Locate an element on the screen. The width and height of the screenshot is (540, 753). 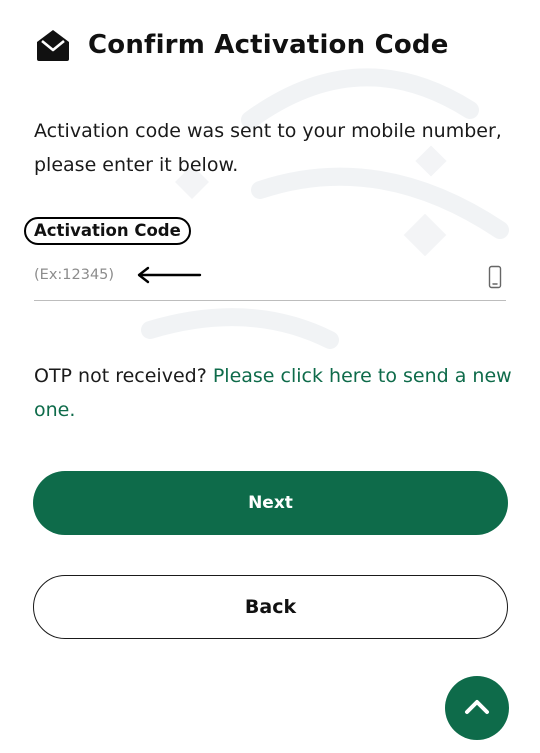
otp-prompt: OTP not received? is located at coordinates (120, 376).